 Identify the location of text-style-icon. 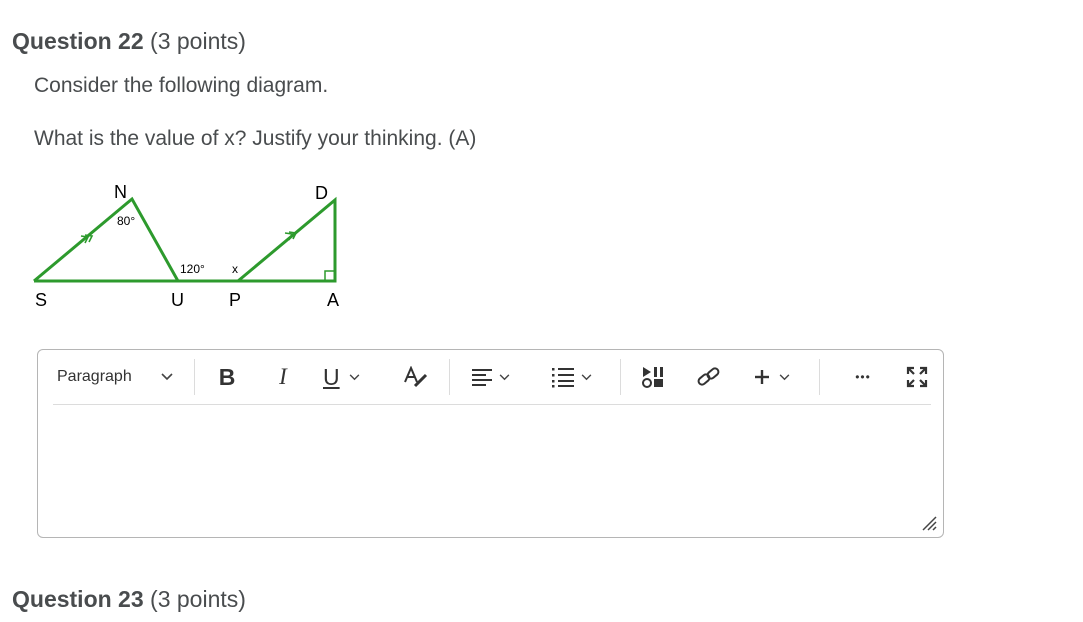
(416, 377).